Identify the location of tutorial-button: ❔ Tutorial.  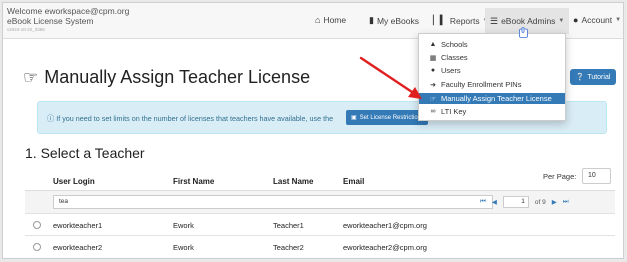
(593, 77).